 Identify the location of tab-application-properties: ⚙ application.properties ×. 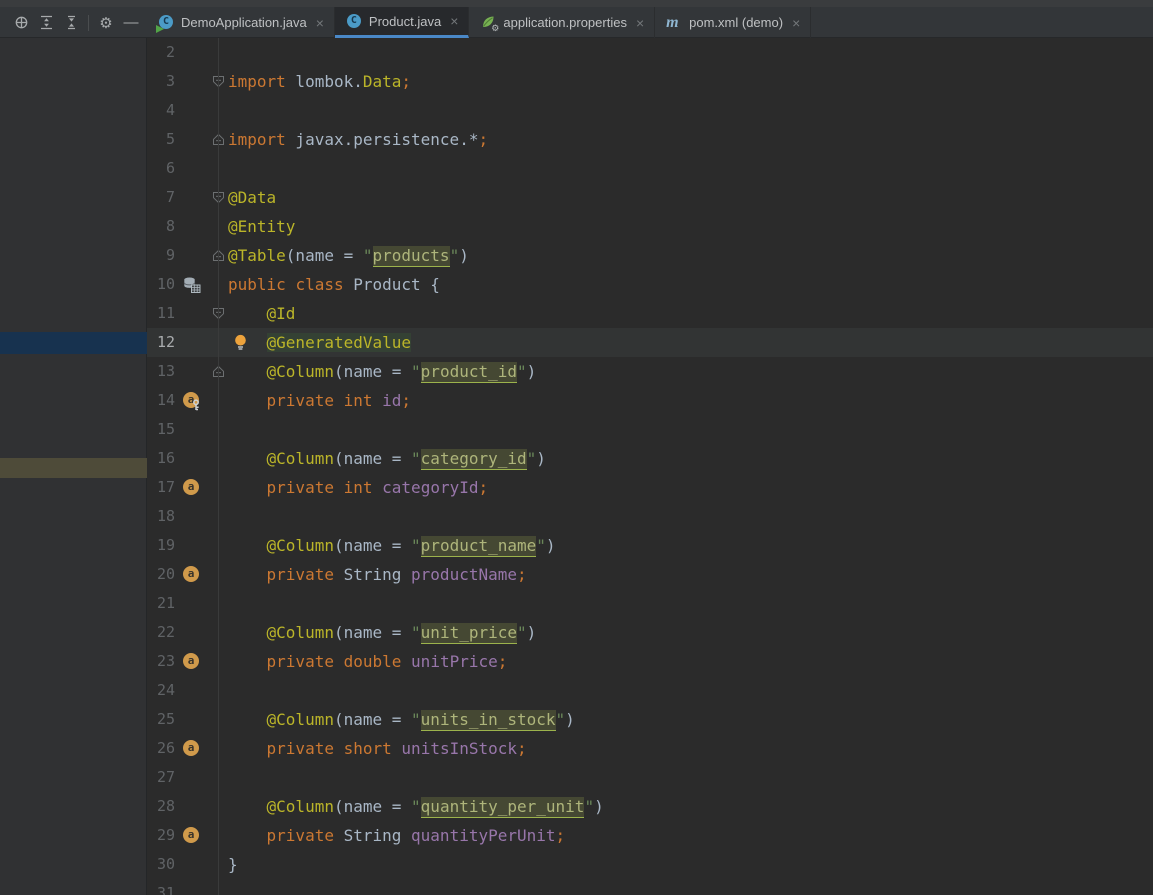
(562, 22).